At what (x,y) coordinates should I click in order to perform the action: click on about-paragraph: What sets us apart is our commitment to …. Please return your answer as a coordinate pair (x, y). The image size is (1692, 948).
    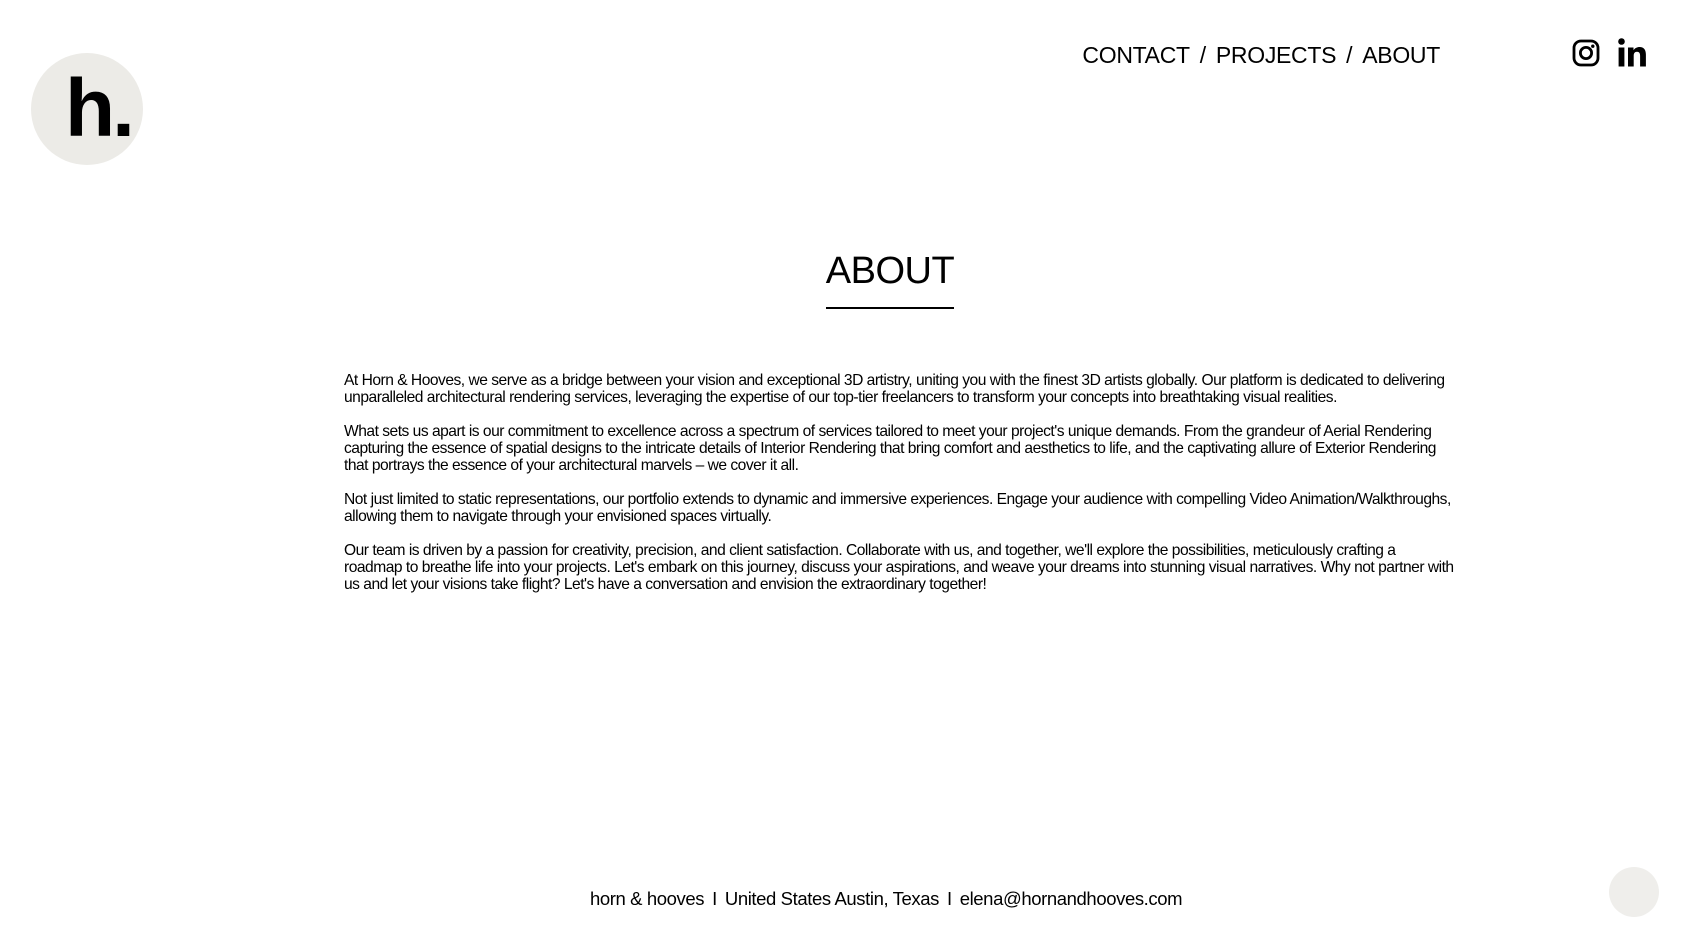
    Looking at the image, I should click on (890, 448).